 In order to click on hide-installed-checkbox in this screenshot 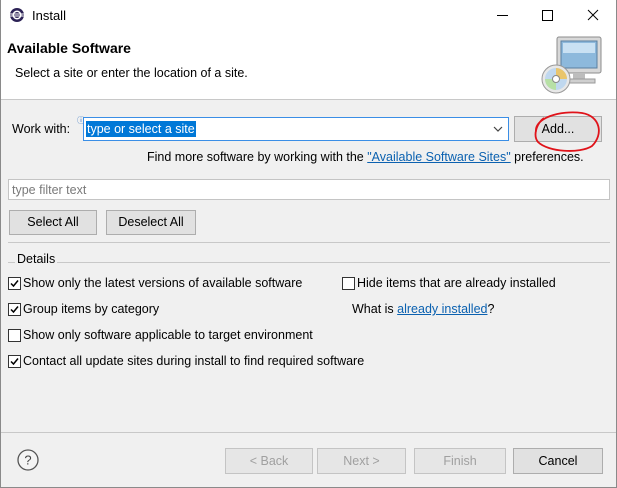, I will do `click(348, 283)`.